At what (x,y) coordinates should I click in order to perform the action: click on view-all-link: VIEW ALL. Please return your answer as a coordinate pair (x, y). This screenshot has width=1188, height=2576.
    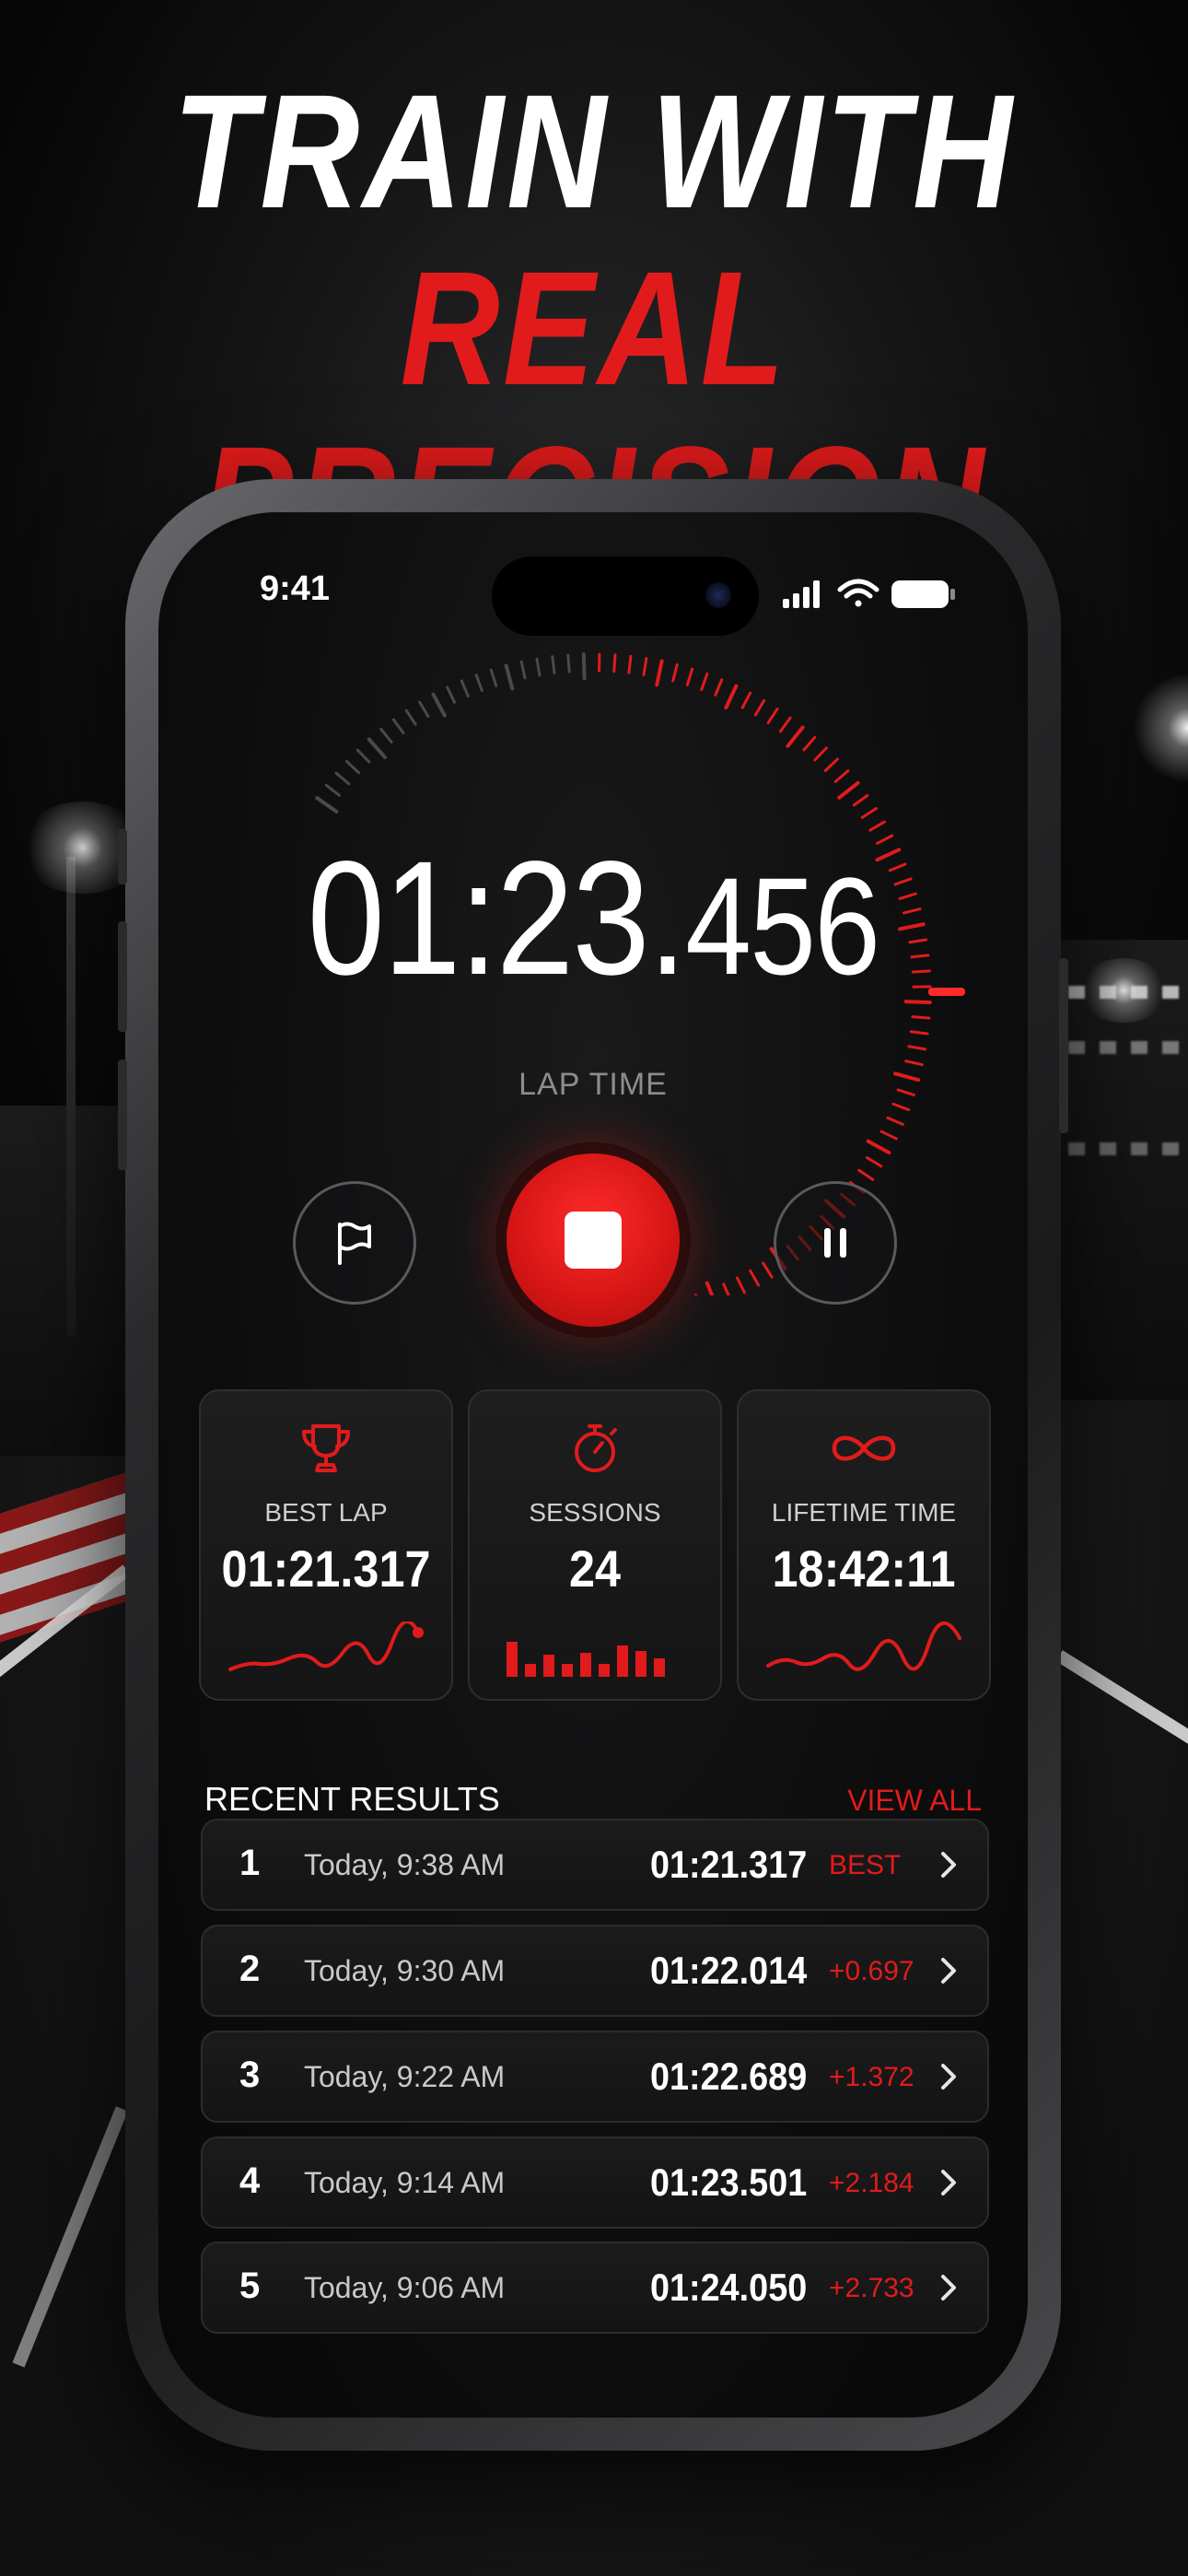
    Looking at the image, I should click on (914, 1801).